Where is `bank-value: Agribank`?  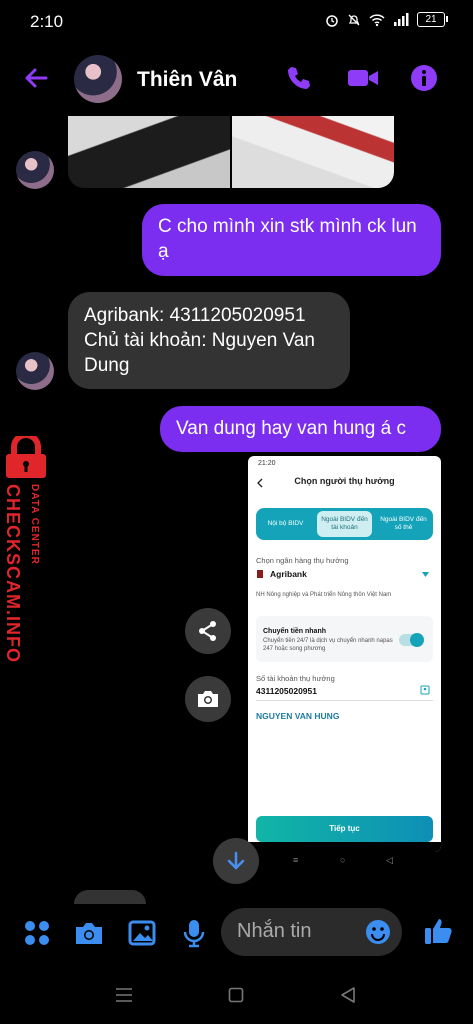
bank-value: Agribank is located at coordinates (288, 574).